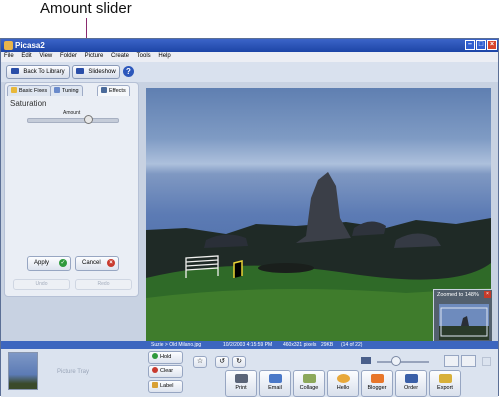  I want to click on printer-icon, so click(241, 378).